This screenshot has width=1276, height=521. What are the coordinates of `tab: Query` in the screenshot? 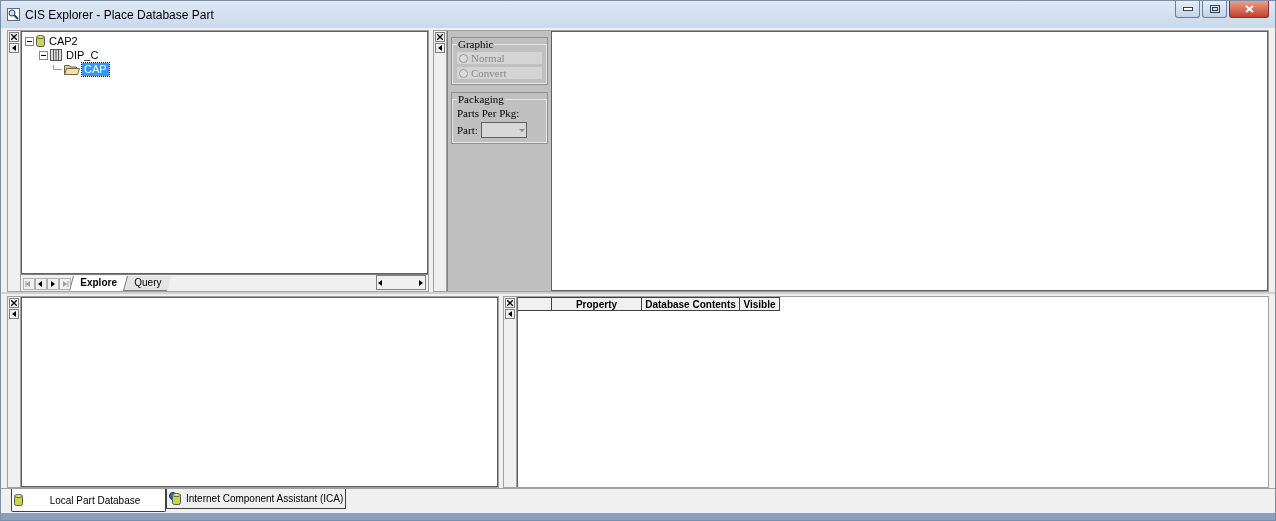 It's located at (146, 283).